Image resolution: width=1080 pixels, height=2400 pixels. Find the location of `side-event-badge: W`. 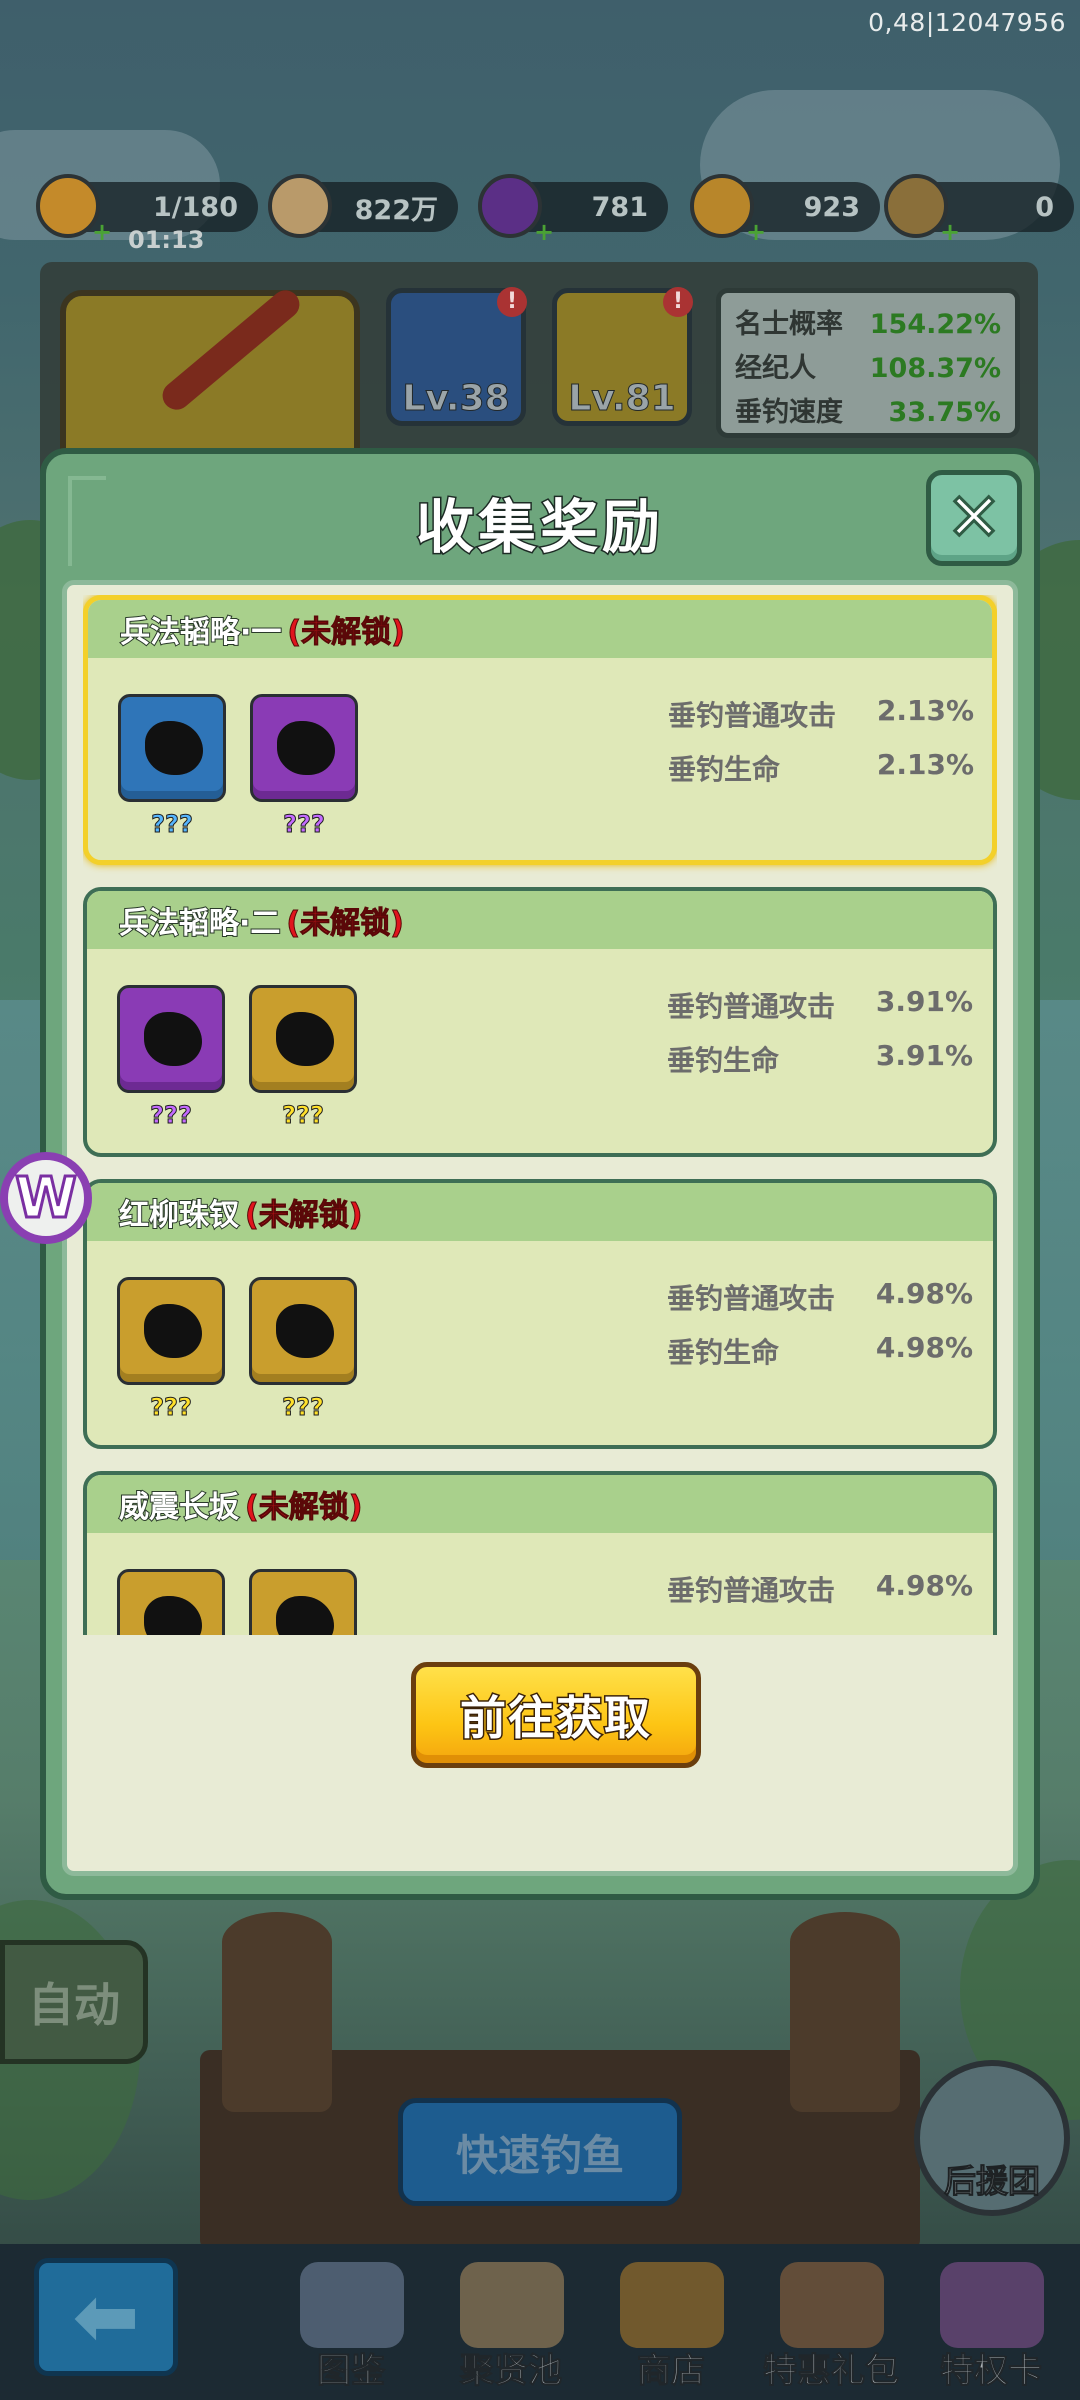

side-event-badge: W is located at coordinates (46, 1198).